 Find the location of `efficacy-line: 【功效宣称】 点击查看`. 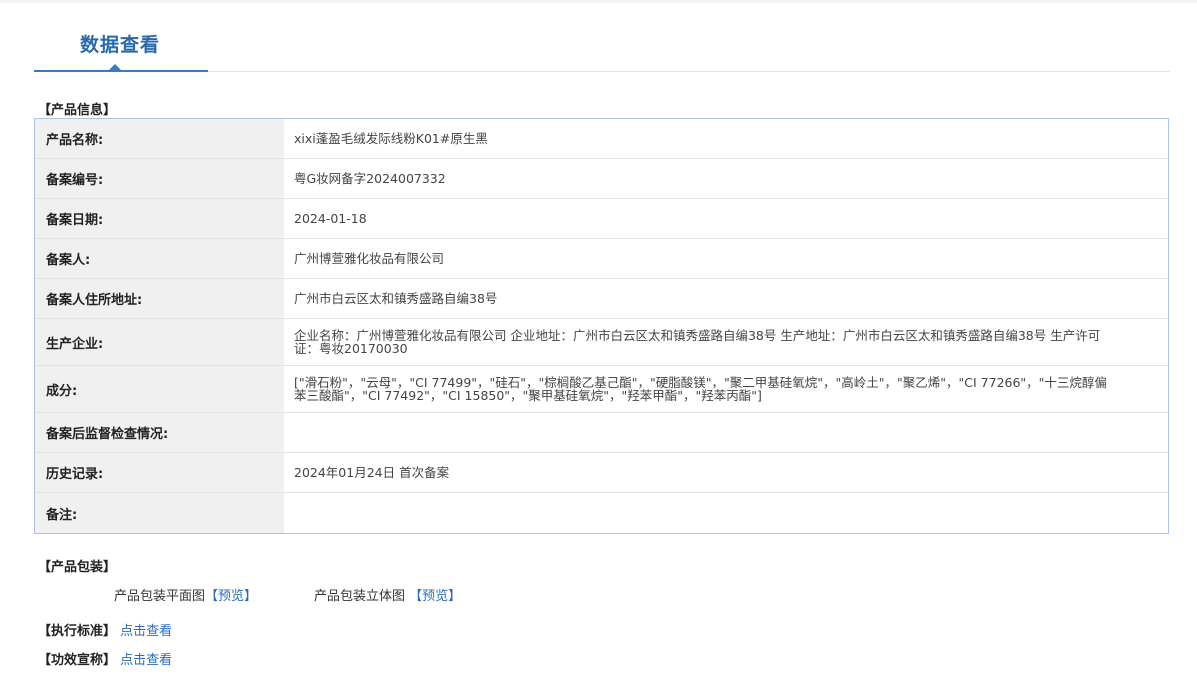

efficacy-line: 【功效宣称】 点击查看 is located at coordinates (105, 658).